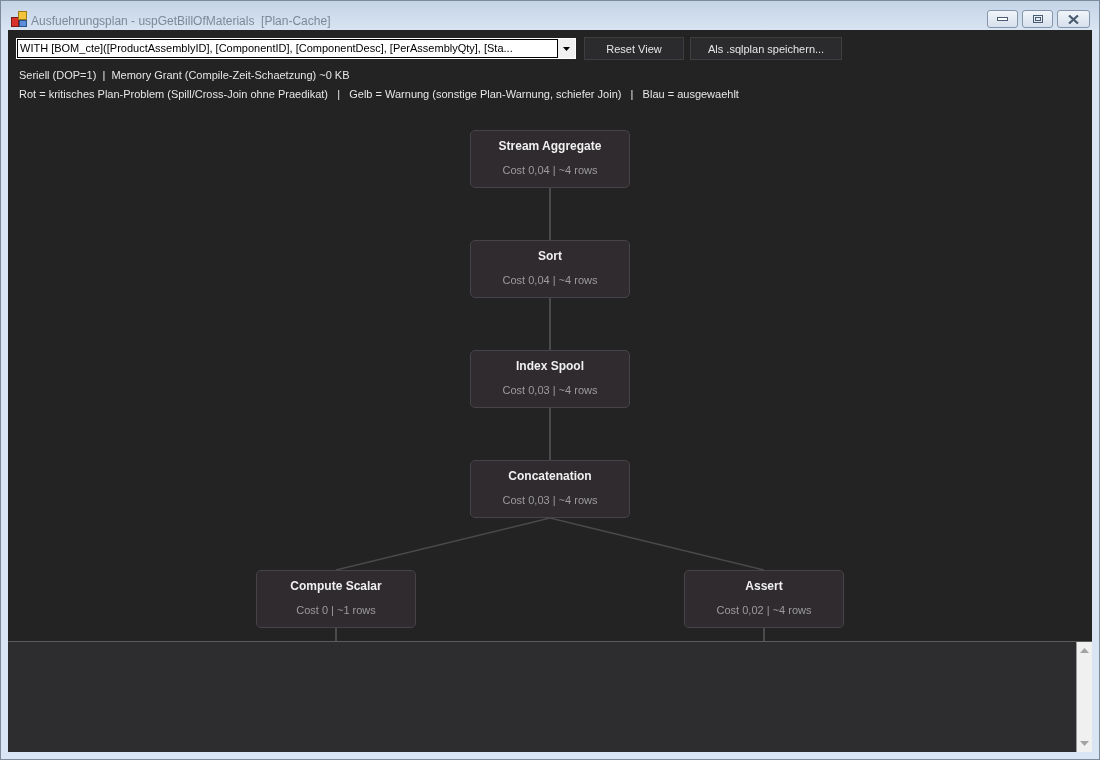 Image resolution: width=1100 pixels, height=760 pixels. Describe the element at coordinates (550, 366) in the screenshot. I see `node-title: Index Spool` at that location.